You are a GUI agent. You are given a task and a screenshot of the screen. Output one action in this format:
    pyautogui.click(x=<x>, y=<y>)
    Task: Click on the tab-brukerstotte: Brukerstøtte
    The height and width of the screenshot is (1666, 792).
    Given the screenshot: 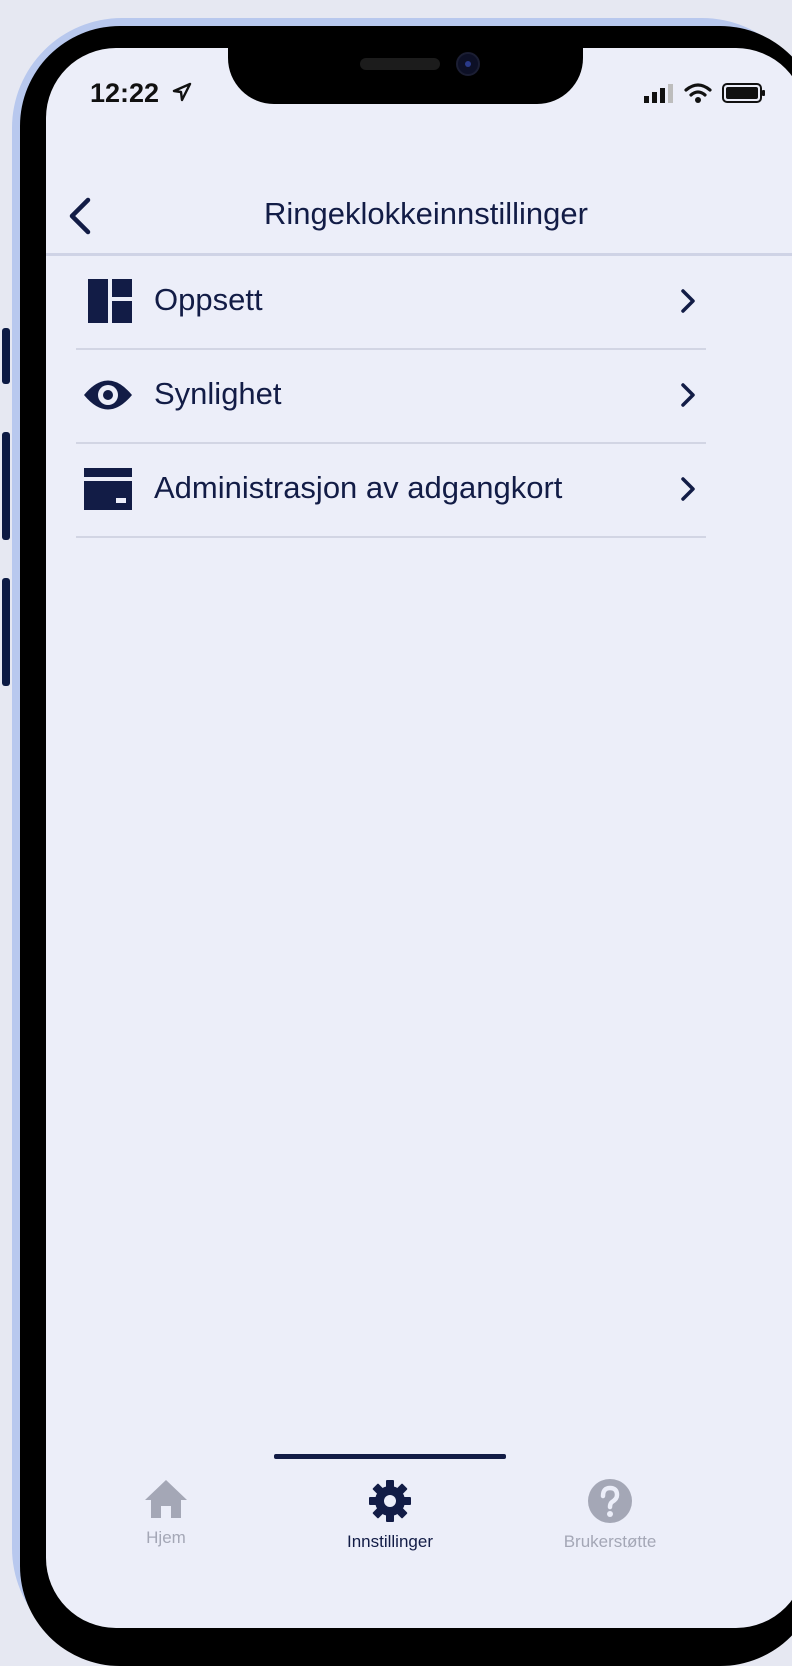 What is the action you would take?
    pyautogui.click(x=610, y=1515)
    